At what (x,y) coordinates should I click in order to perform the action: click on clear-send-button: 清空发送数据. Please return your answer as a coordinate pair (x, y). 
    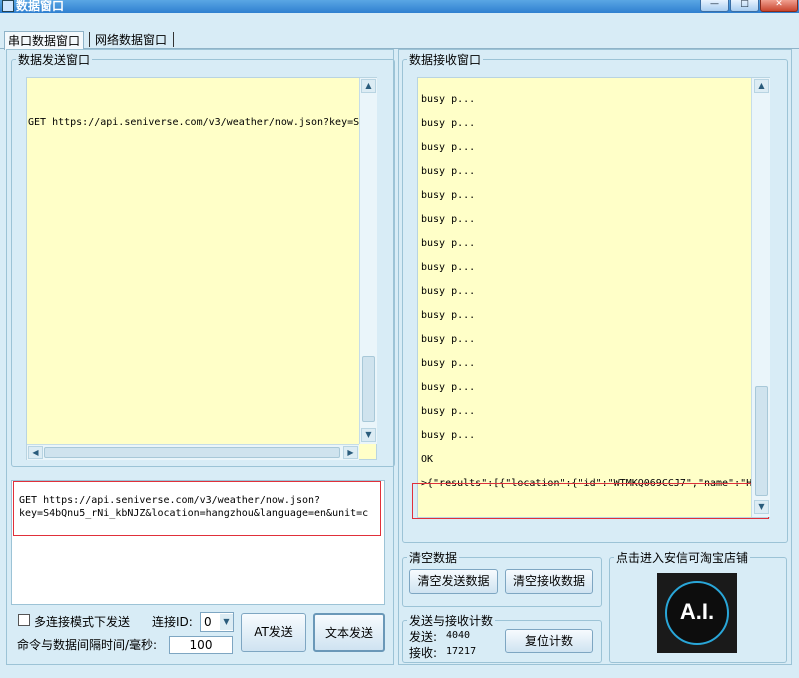
    Looking at the image, I should click on (453, 581).